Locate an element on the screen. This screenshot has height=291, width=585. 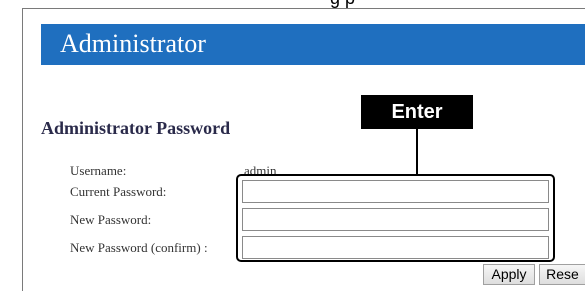
apply-button: Apply is located at coordinates (509, 274).